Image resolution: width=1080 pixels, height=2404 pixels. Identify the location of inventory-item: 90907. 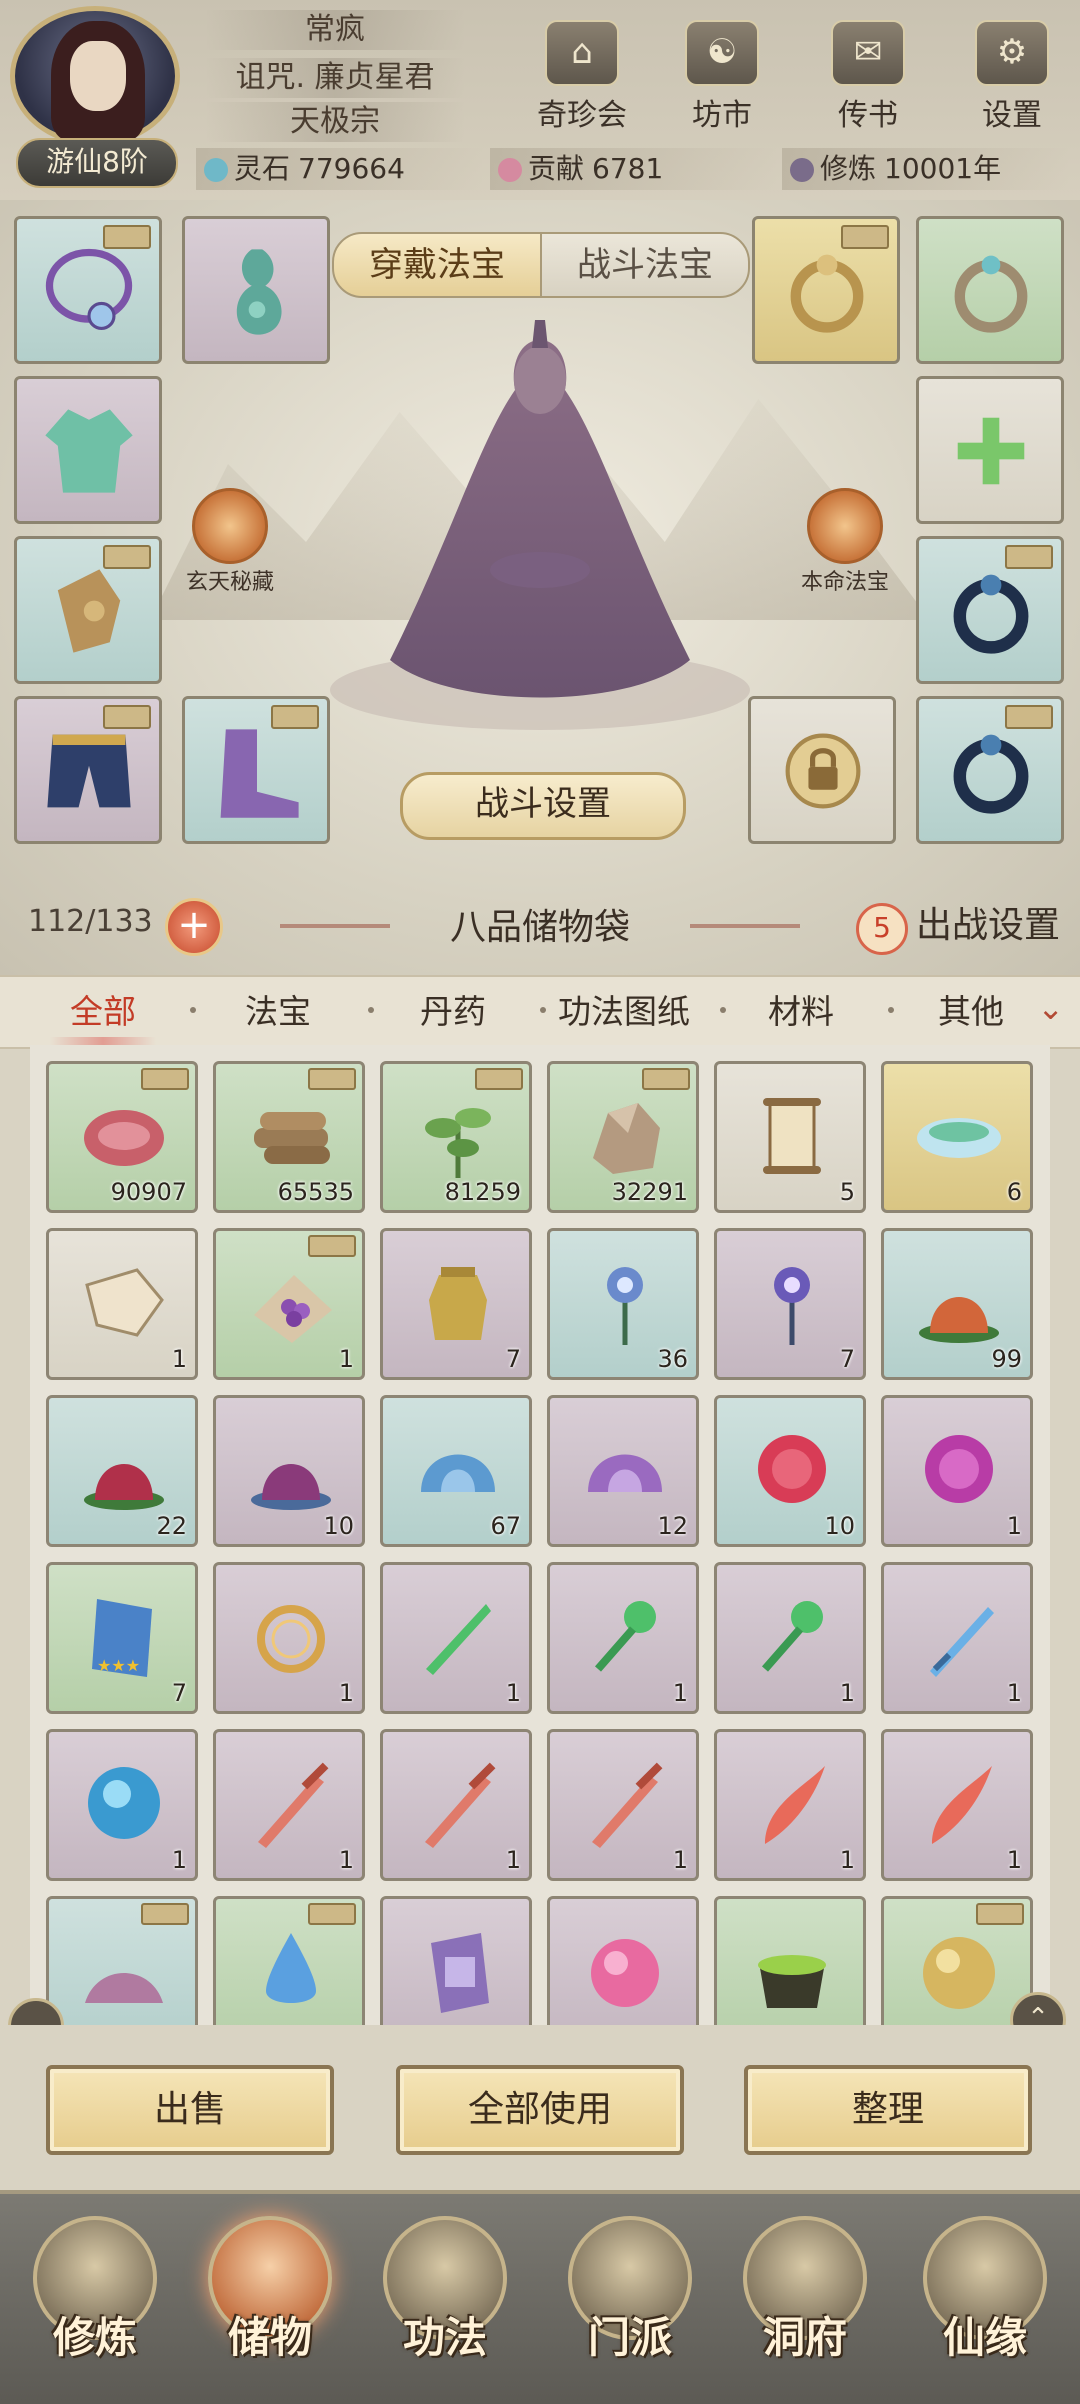
(122, 1137).